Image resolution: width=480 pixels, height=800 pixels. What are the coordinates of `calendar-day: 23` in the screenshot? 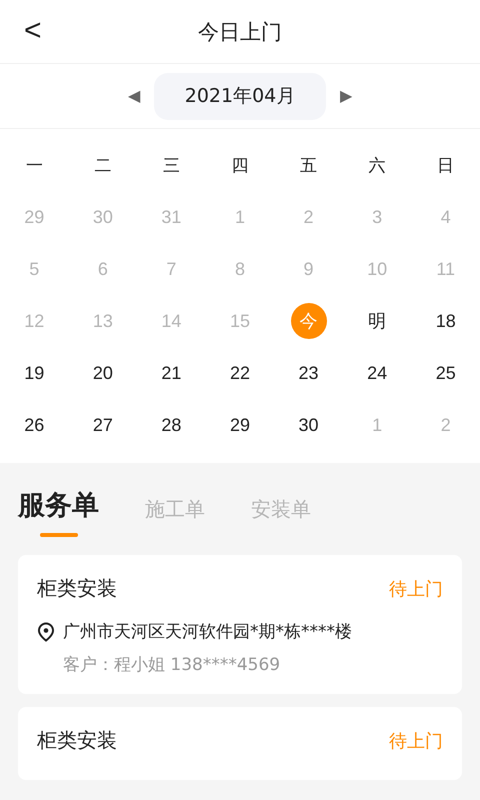 It's located at (308, 373).